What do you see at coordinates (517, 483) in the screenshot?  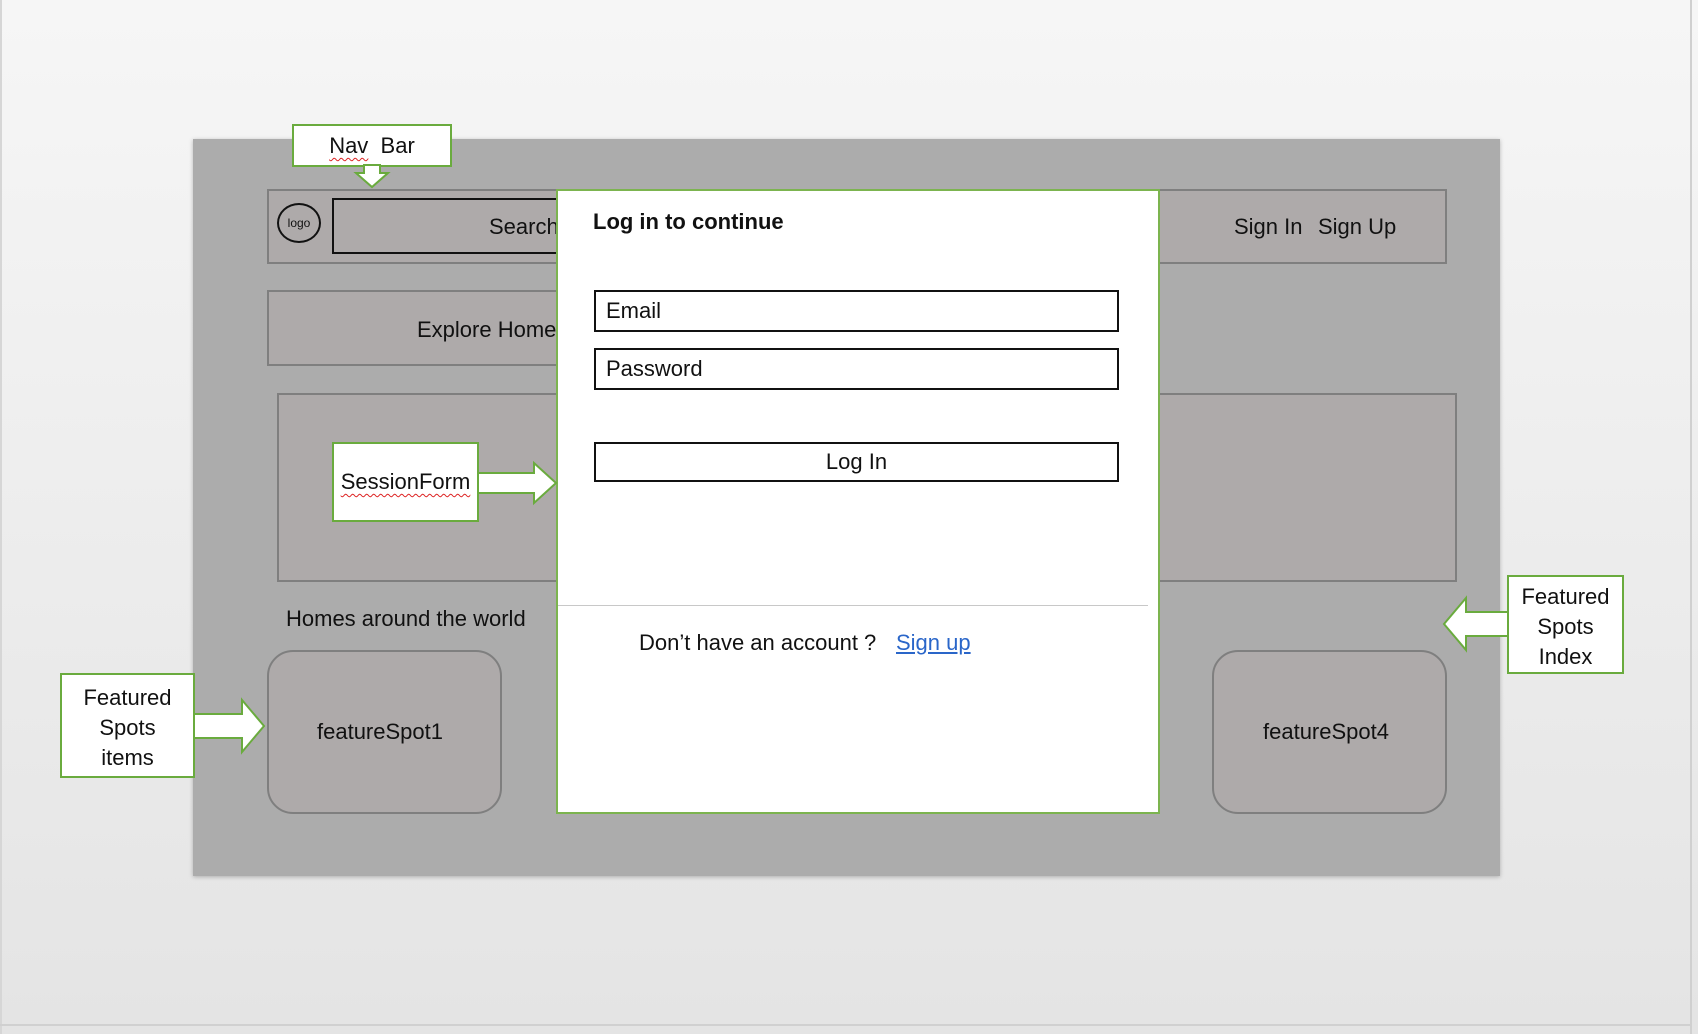 I see `session-form-arrow-icon` at bounding box center [517, 483].